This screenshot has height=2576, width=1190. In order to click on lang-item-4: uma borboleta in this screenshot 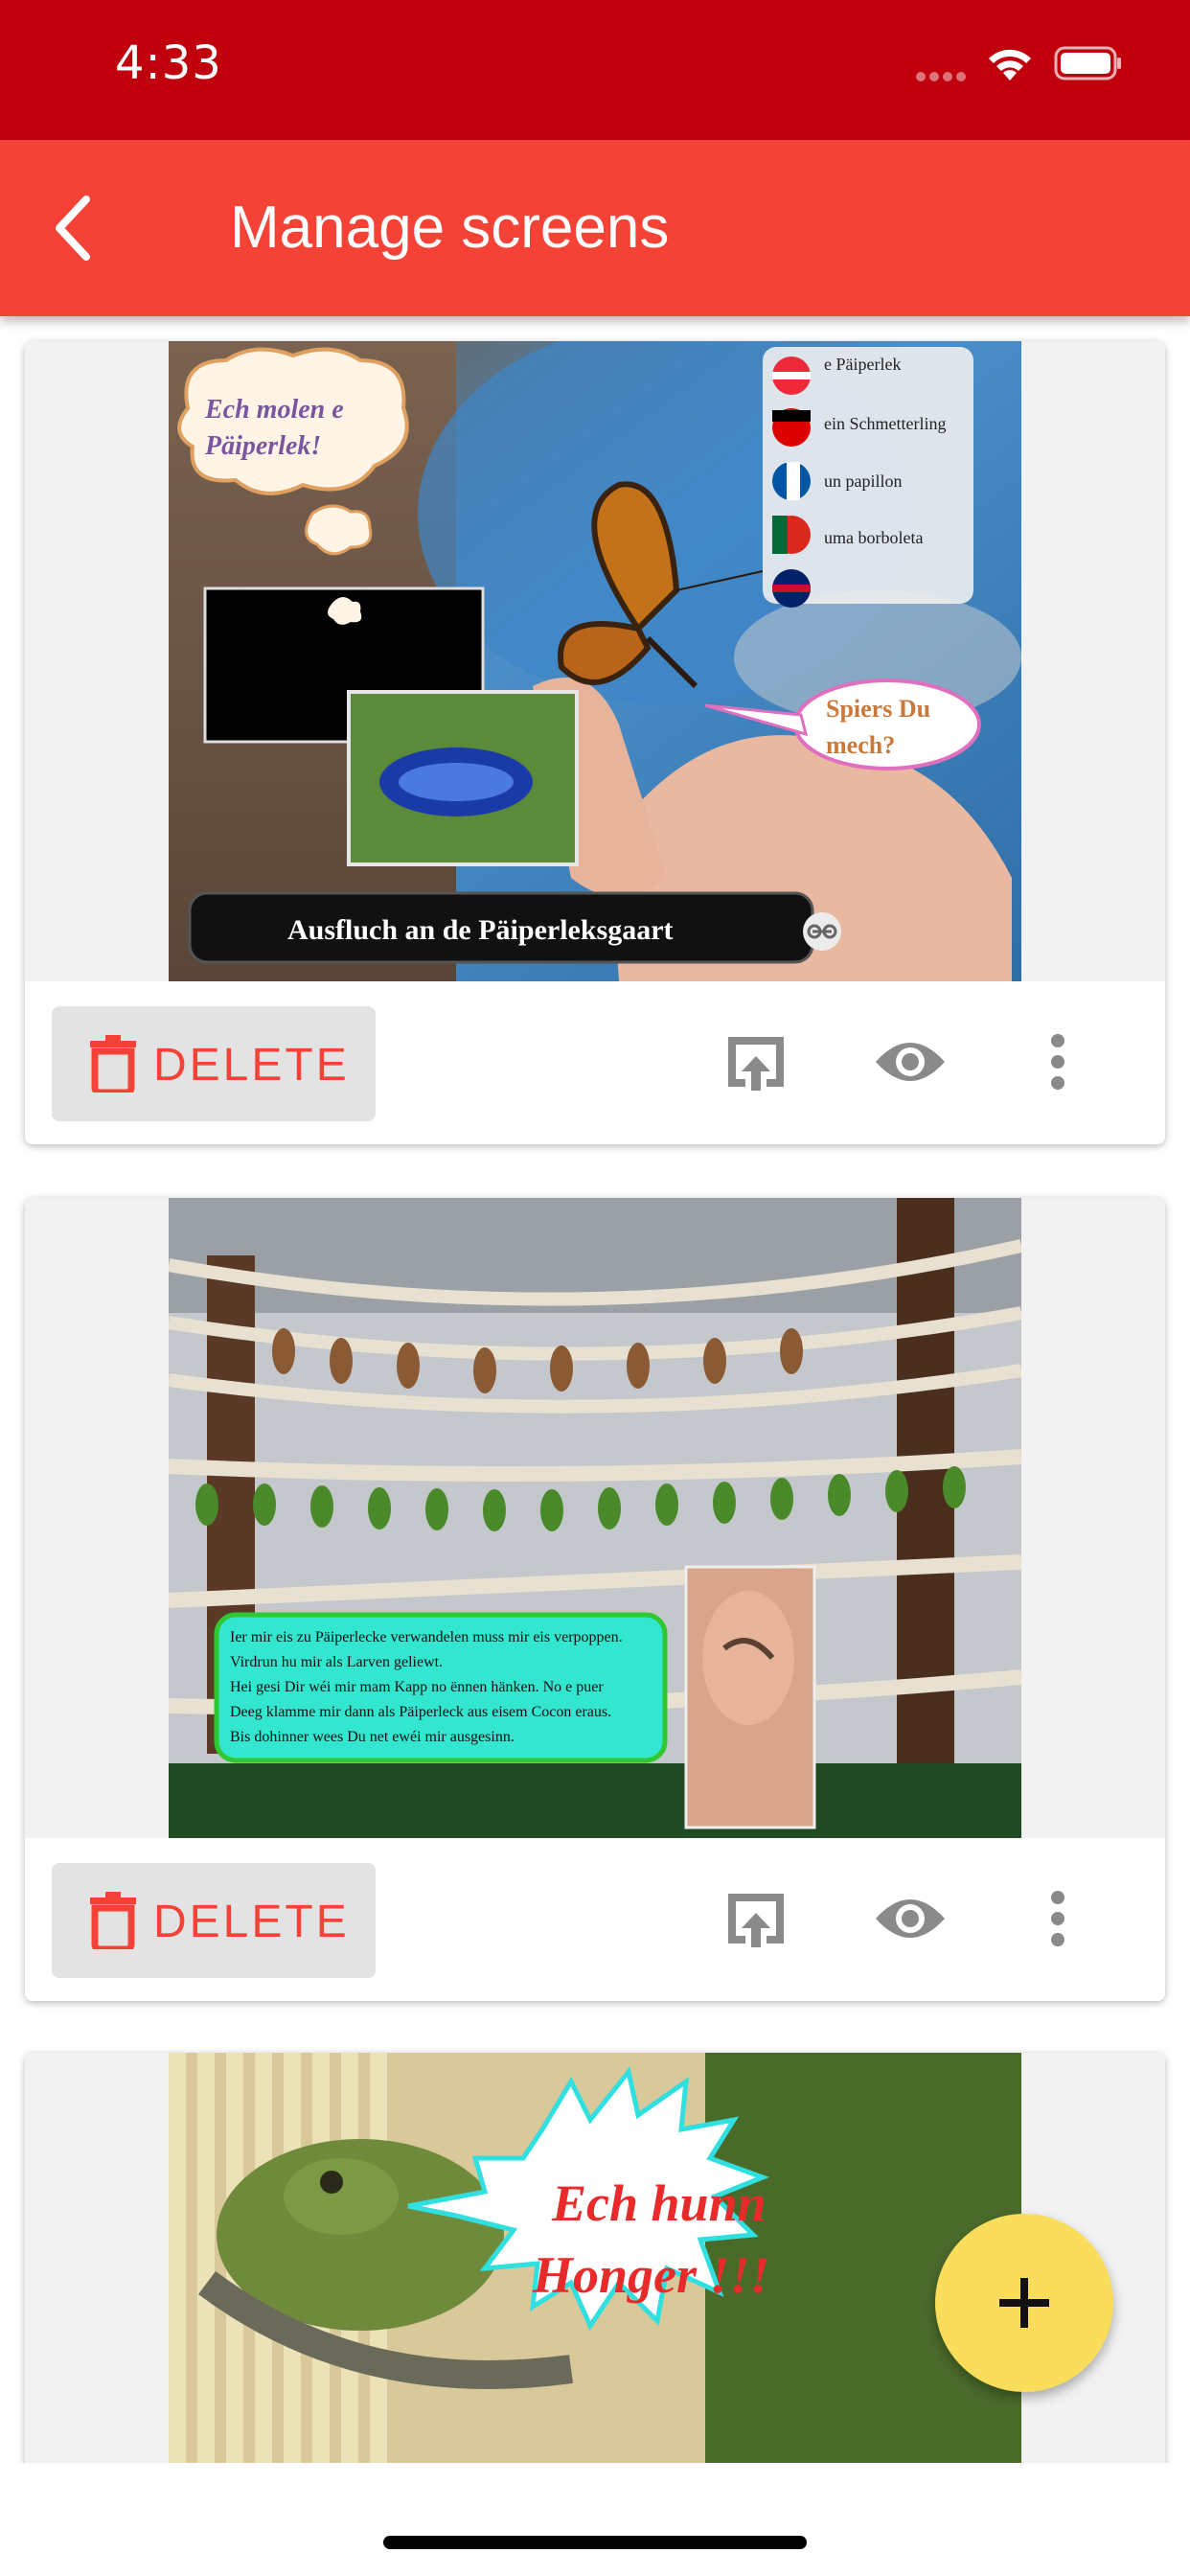, I will do `click(873, 537)`.